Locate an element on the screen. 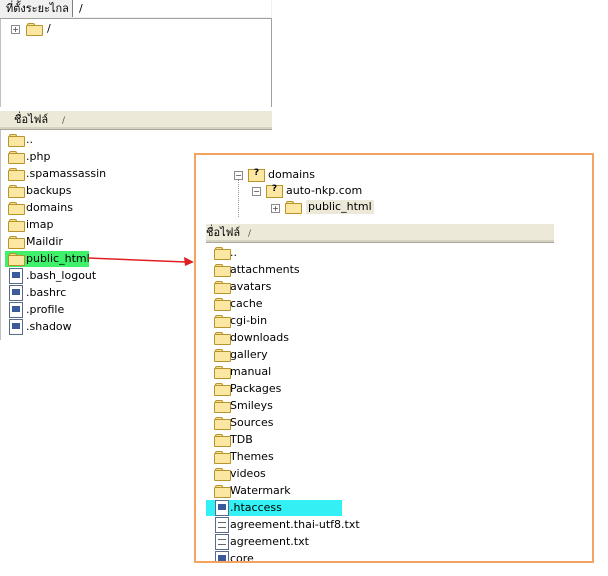  remote-site-label: ที่ตั้งระยะไกล is located at coordinates (37, 8).